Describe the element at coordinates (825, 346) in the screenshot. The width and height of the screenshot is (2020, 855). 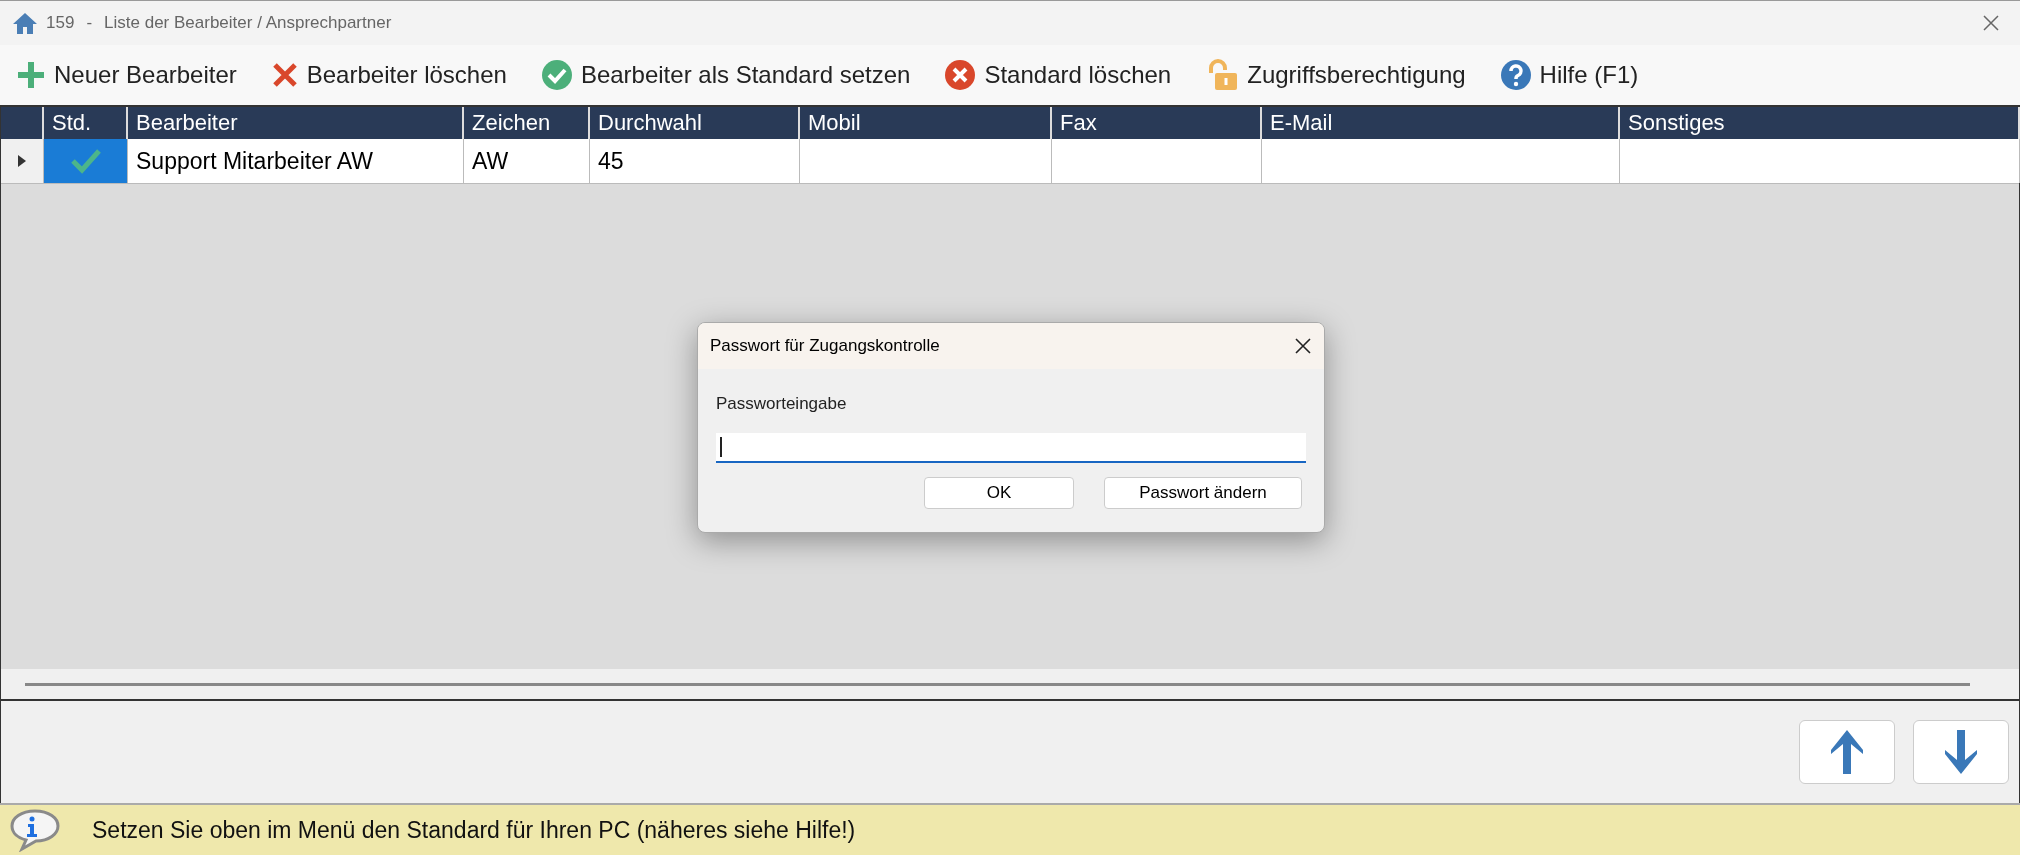
I see `dialog-title: Passwort für Zugangskontrolle` at that location.